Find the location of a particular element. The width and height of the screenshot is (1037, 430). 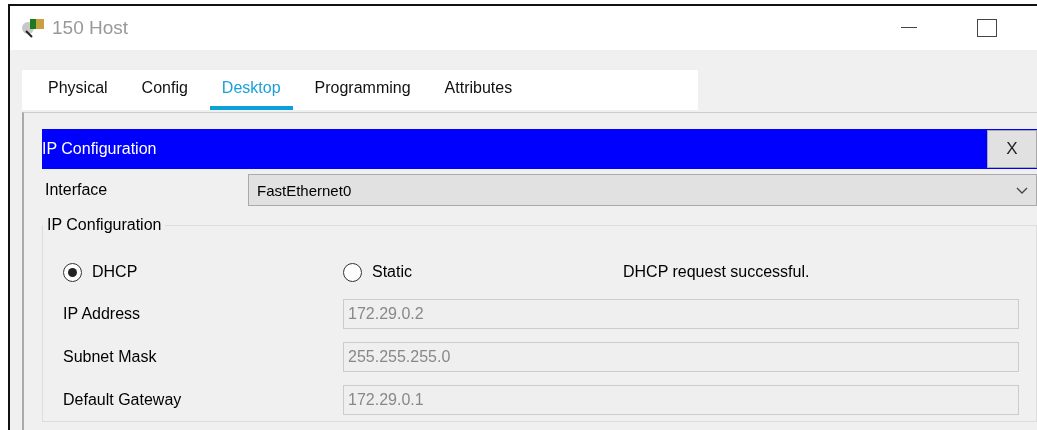

radio-label: Static is located at coordinates (392, 272).